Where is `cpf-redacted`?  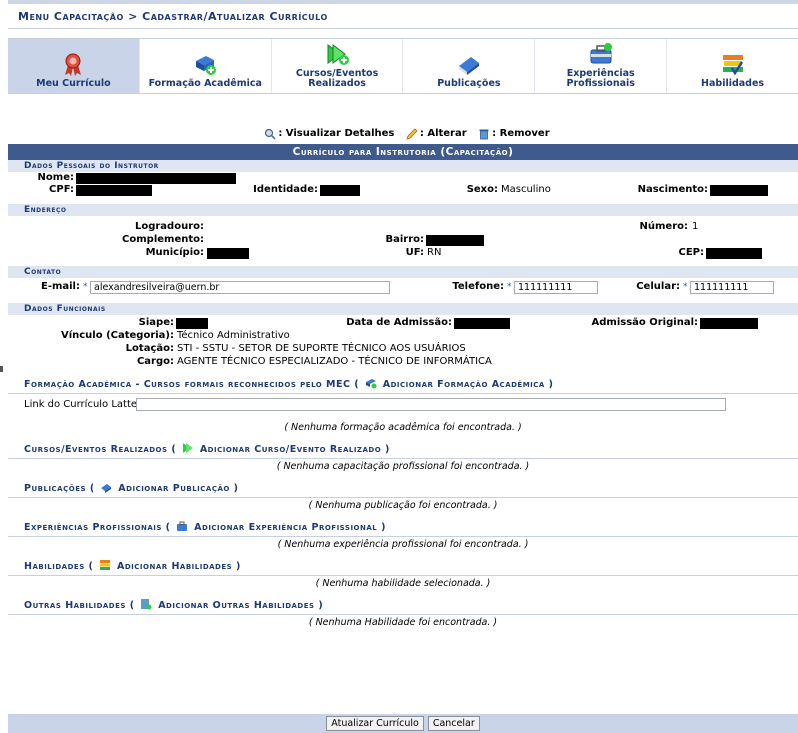 cpf-redacted is located at coordinates (114, 190).